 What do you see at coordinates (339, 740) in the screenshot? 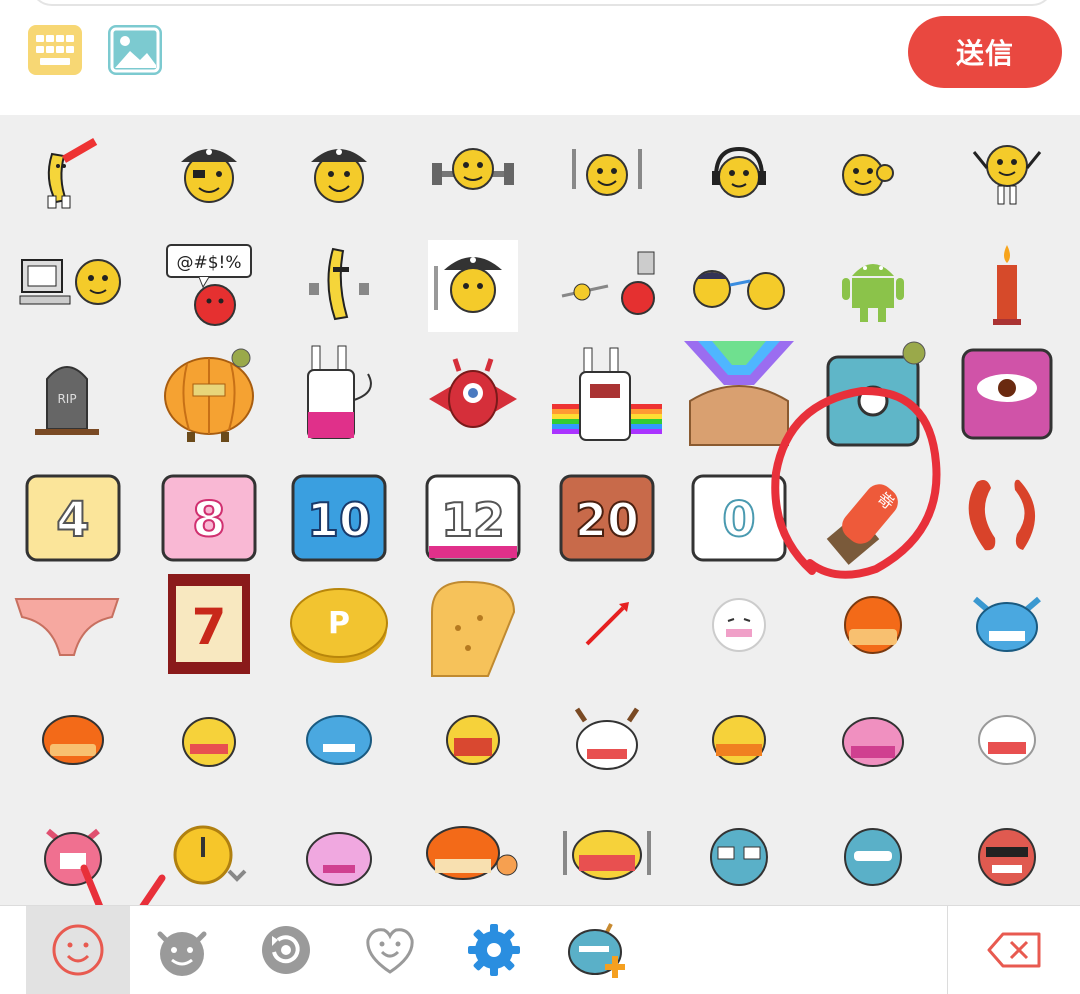
I see `blue-fish-face-emoji` at bounding box center [339, 740].